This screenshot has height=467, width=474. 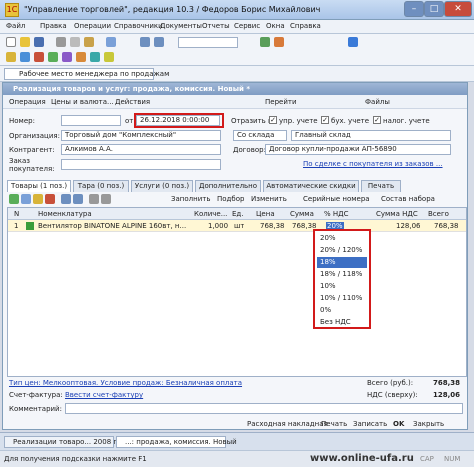 What do you see at coordinates (336, 214) in the screenshot?
I see `col-vat: % НДС` at bounding box center [336, 214].